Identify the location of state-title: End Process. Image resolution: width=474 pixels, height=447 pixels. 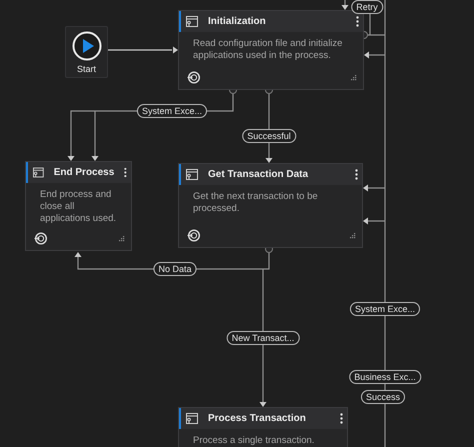
(84, 172).